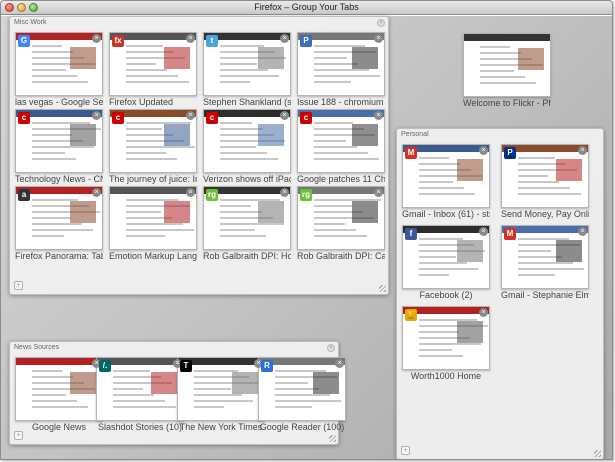 The image size is (615, 462). I want to click on group-title: News Sources, so click(36, 347).